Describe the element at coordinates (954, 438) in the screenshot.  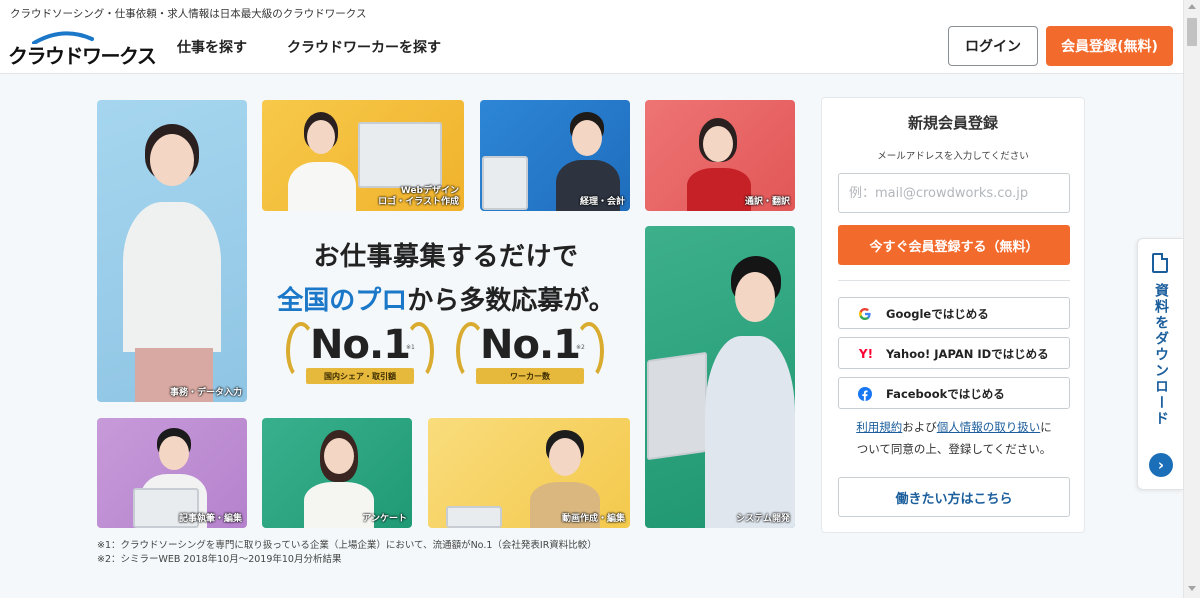
I see `terms-notice: 利用規約および個人情報の取り扱いに ついて同意の上、登録してください。` at that location.